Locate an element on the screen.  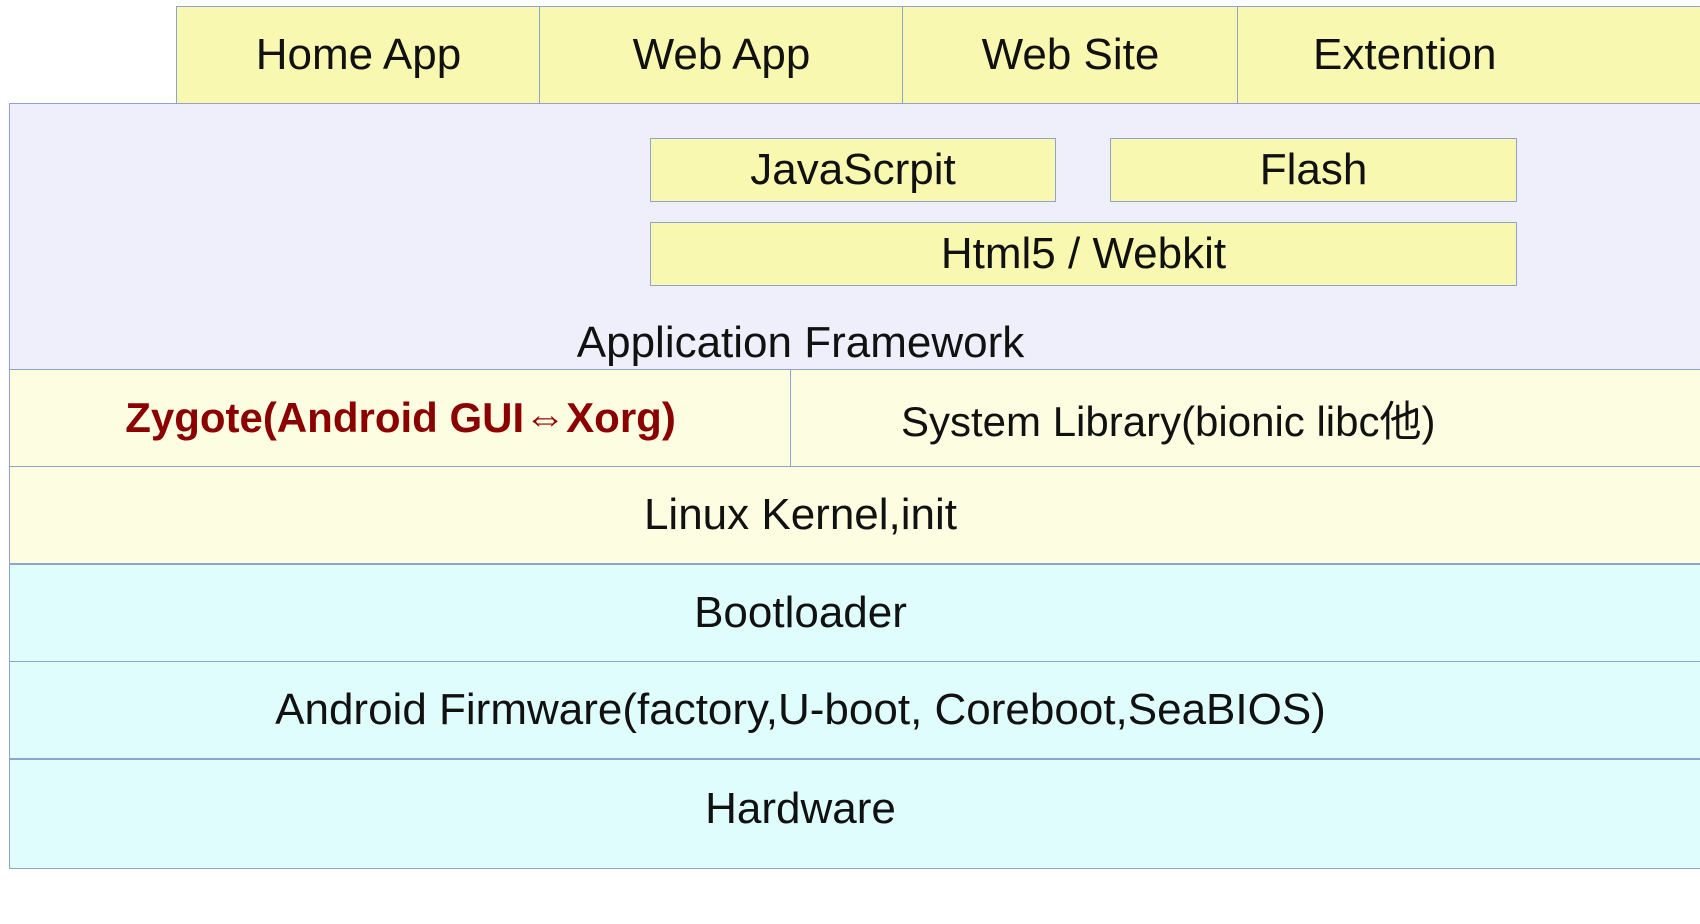
web-app-label: Web App is located at coordinates (721, 54).